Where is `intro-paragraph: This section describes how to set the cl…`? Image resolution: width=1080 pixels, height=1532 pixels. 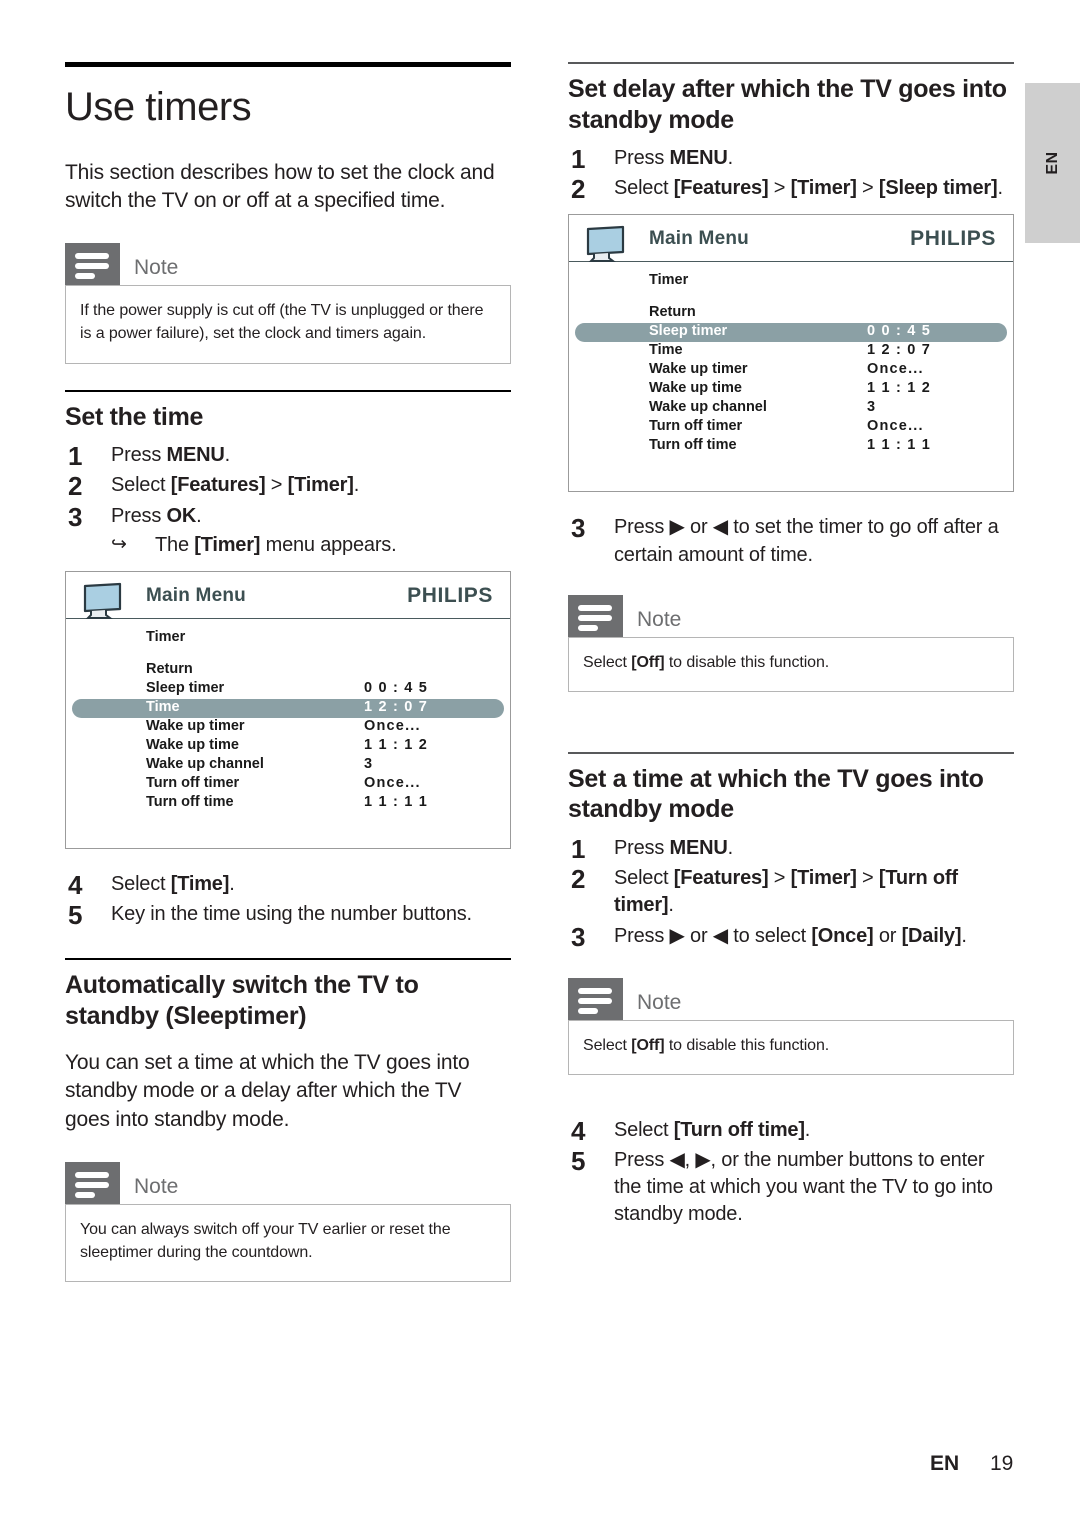 intro-paragraph: This section describes how to set the cl… is located at coordinates (280, 187).